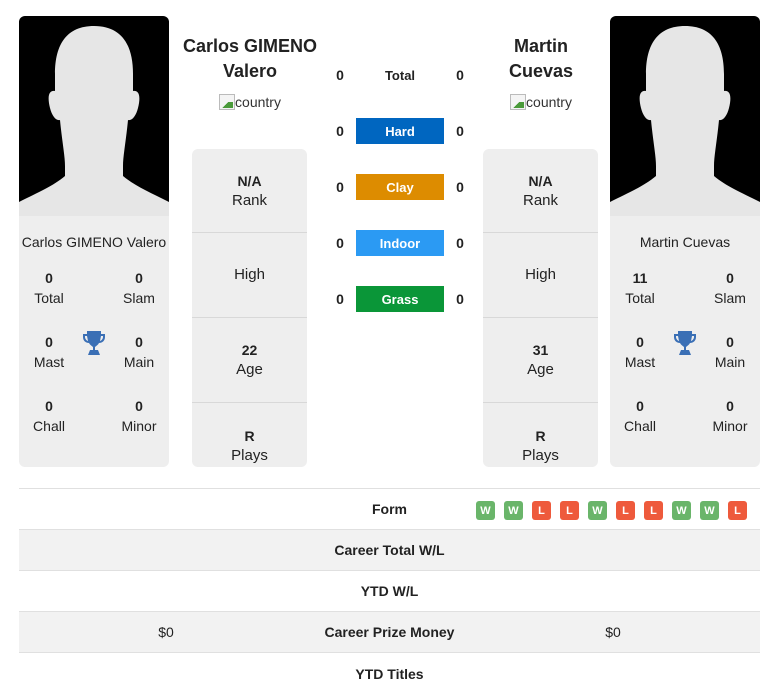 This screenshot has width=779, height=699. I want to click on high-label: High, so click(540, 274).